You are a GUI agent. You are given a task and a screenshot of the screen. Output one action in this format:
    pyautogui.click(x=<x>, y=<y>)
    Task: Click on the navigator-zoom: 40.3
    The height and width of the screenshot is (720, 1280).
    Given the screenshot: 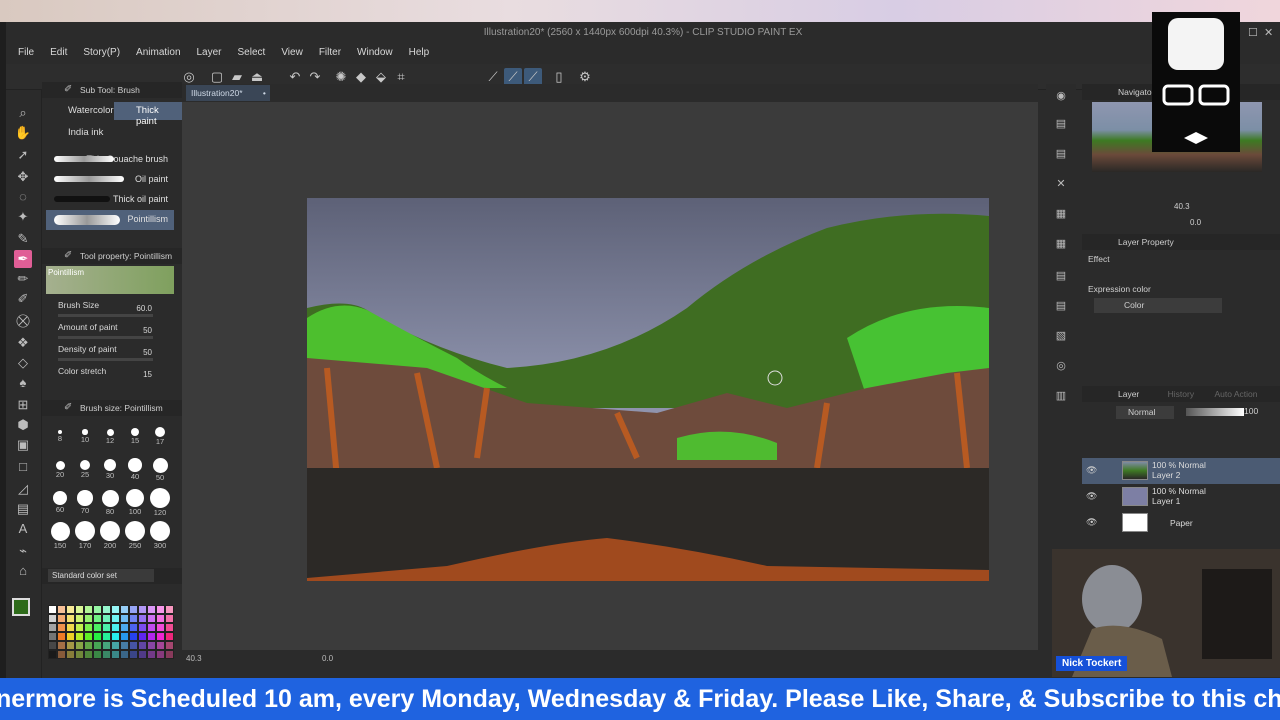 What is the action you would take?
    pyautogui.click(x=1182, y=206)
    